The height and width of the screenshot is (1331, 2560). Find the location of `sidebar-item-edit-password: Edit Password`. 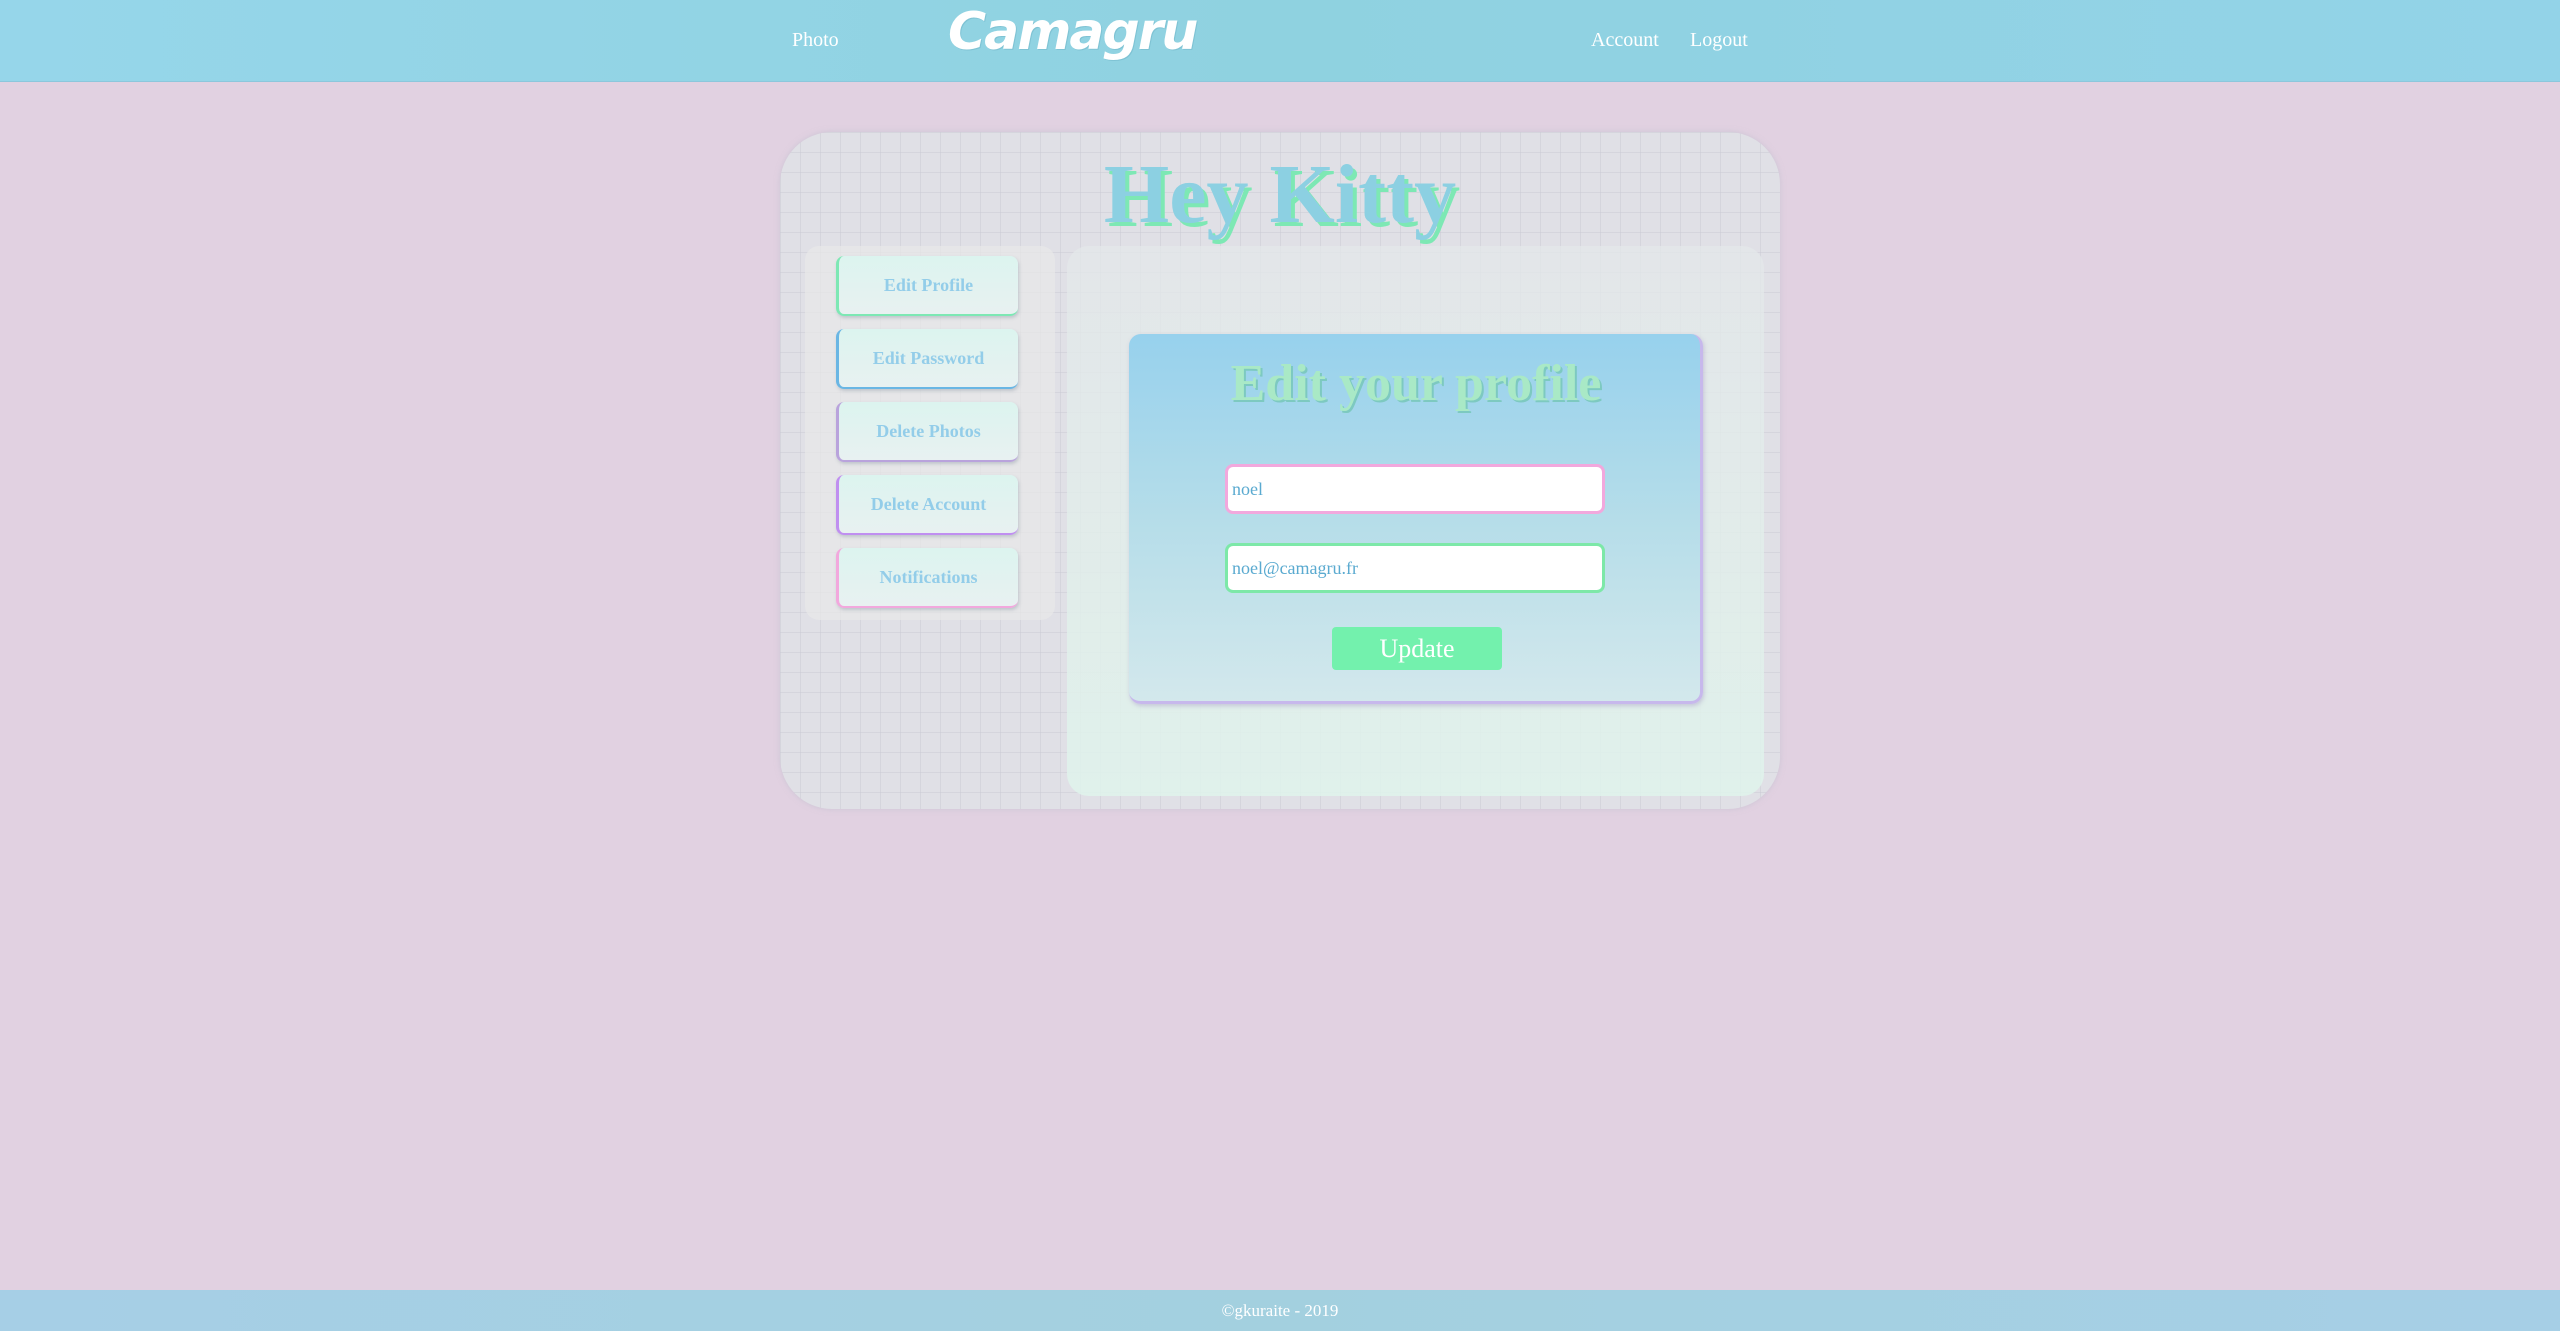

sidebar-item-edit-password: Edit Password is located at coordinates (927, 359).